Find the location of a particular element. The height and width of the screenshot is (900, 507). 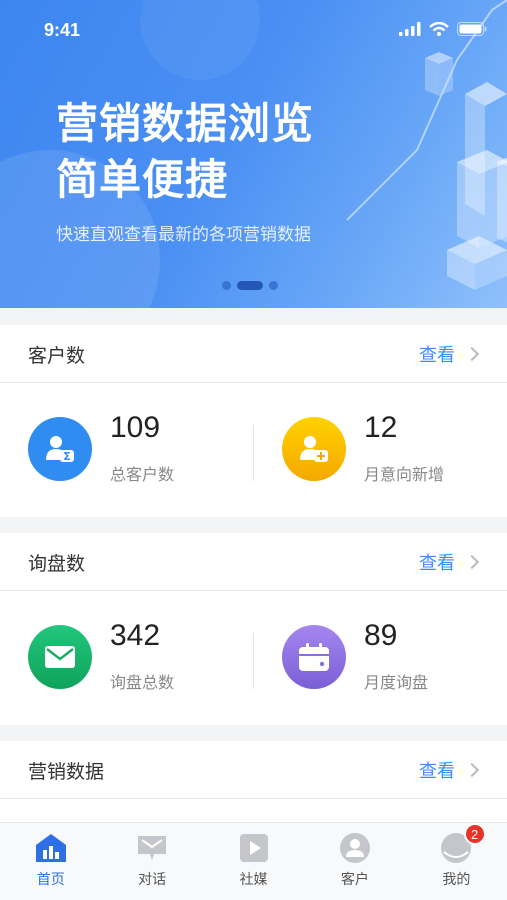

calendar-icon is located at coordinates (314, 657).